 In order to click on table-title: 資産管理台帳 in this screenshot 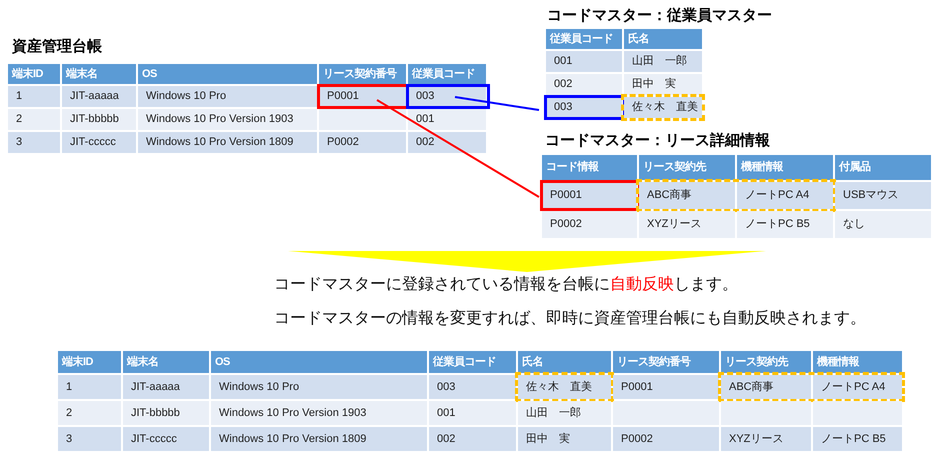, I will do `click(57, 47)`.